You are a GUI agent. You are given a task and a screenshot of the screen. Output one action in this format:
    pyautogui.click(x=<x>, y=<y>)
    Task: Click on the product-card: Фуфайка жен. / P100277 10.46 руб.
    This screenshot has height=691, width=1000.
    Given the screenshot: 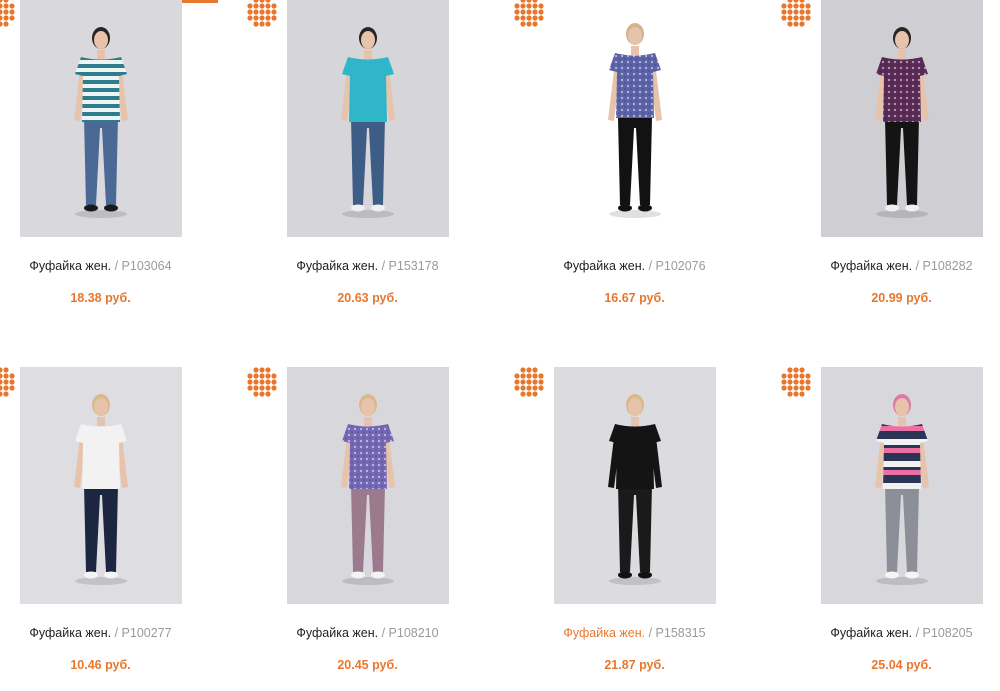 What is the action you would take?
    pyautogui.click(x=133, y=529)
    